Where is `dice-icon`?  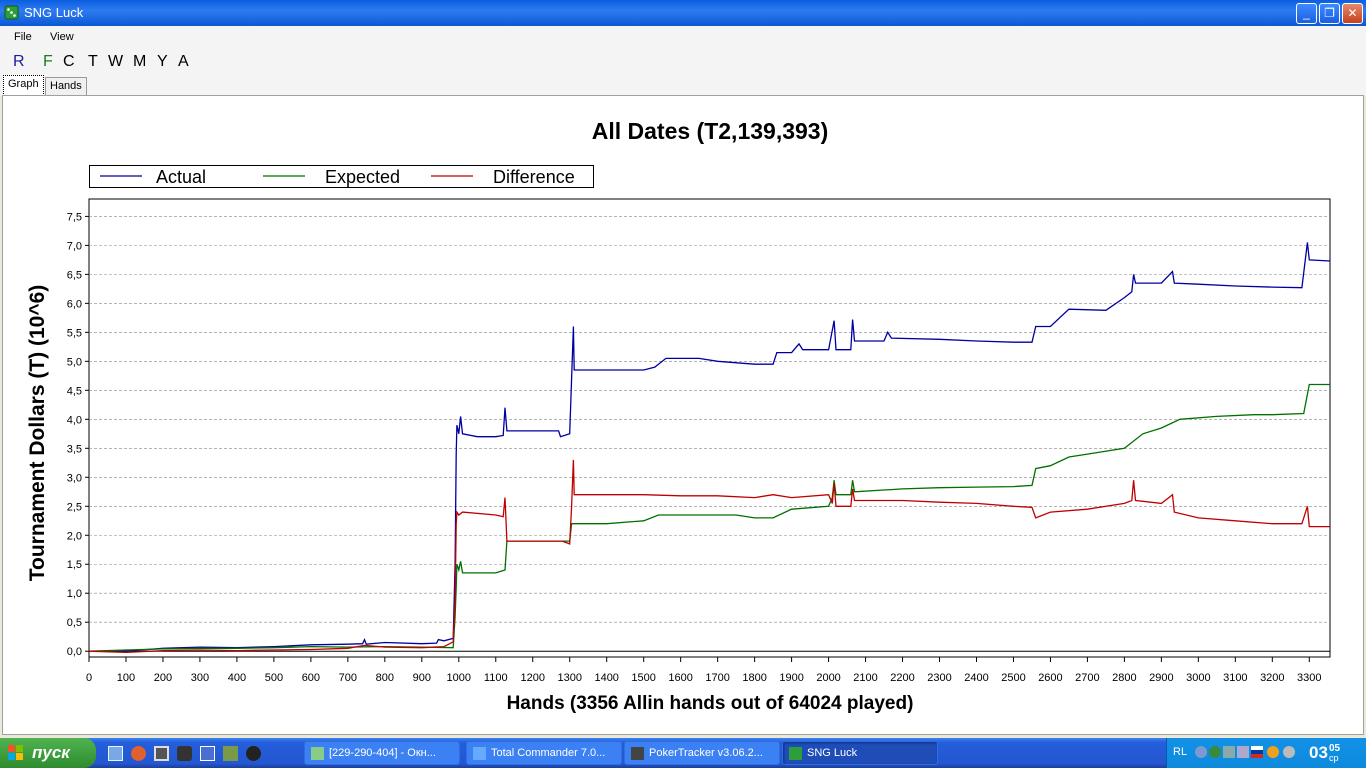 dice-icon is located at coordinates (11, 12).